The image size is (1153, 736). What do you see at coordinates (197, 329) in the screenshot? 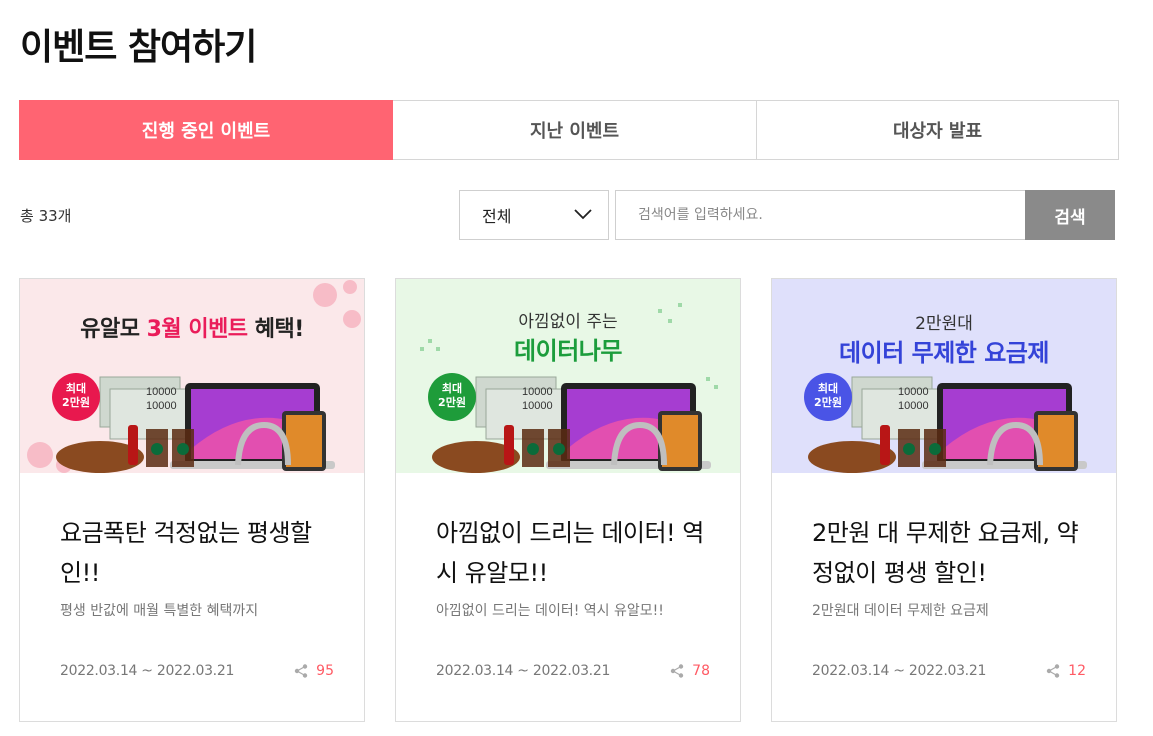
I see `banner-highlight: 3월 이벤트` at bounding box center [197, 329].